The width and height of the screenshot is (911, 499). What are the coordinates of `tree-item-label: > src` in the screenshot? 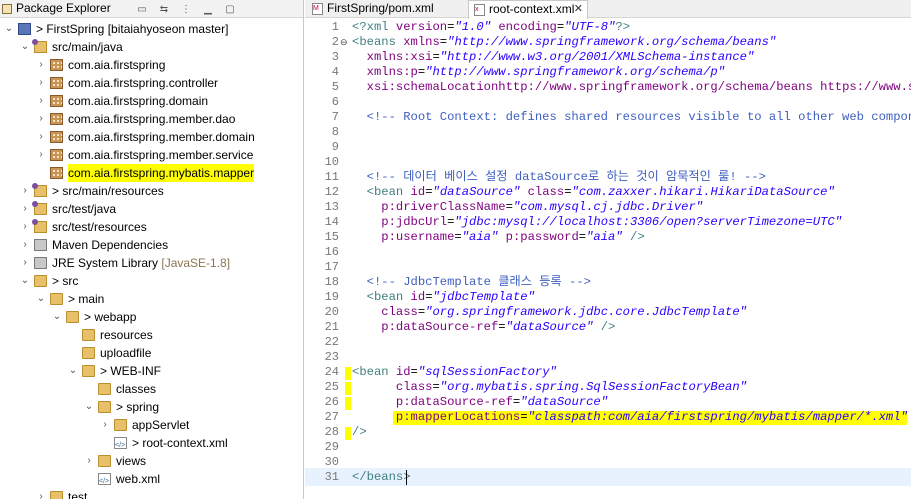 It's located at (65, 281).